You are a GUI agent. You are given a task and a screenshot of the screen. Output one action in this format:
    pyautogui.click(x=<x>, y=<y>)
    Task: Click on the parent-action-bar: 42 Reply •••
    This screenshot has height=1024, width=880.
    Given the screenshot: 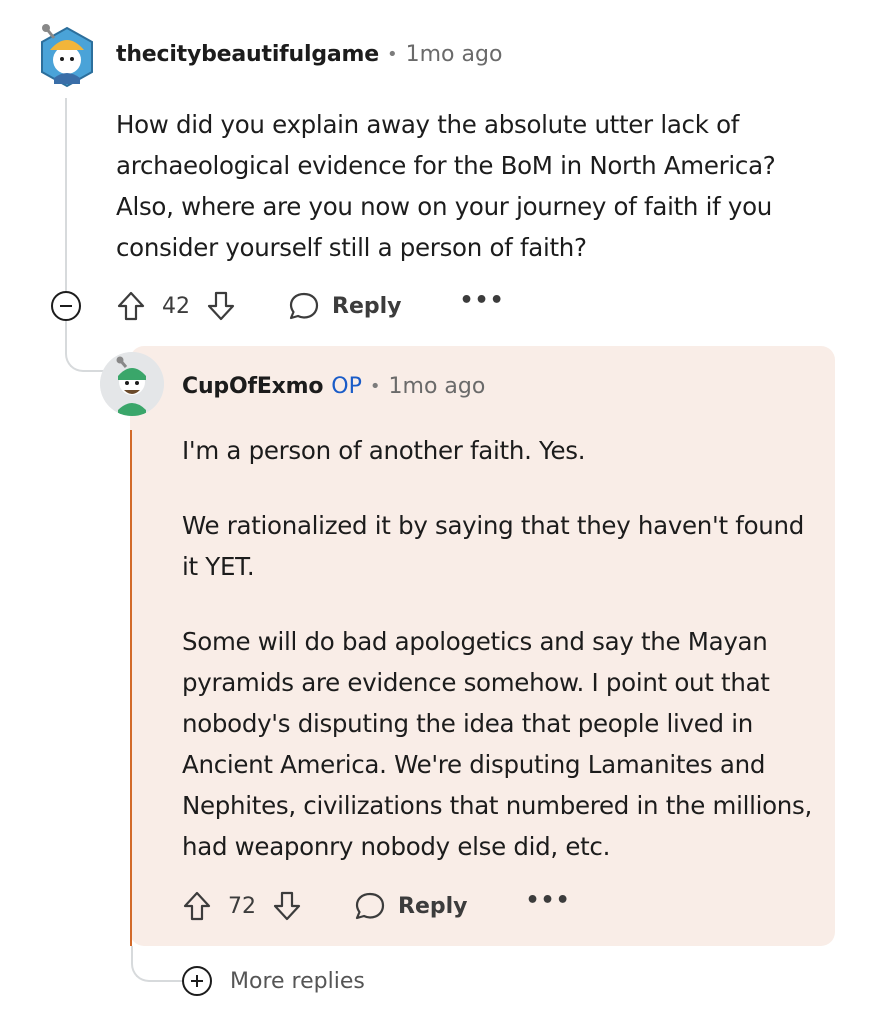 What is the action you would take?
    pyautogui.click(x=309, y=306)
    